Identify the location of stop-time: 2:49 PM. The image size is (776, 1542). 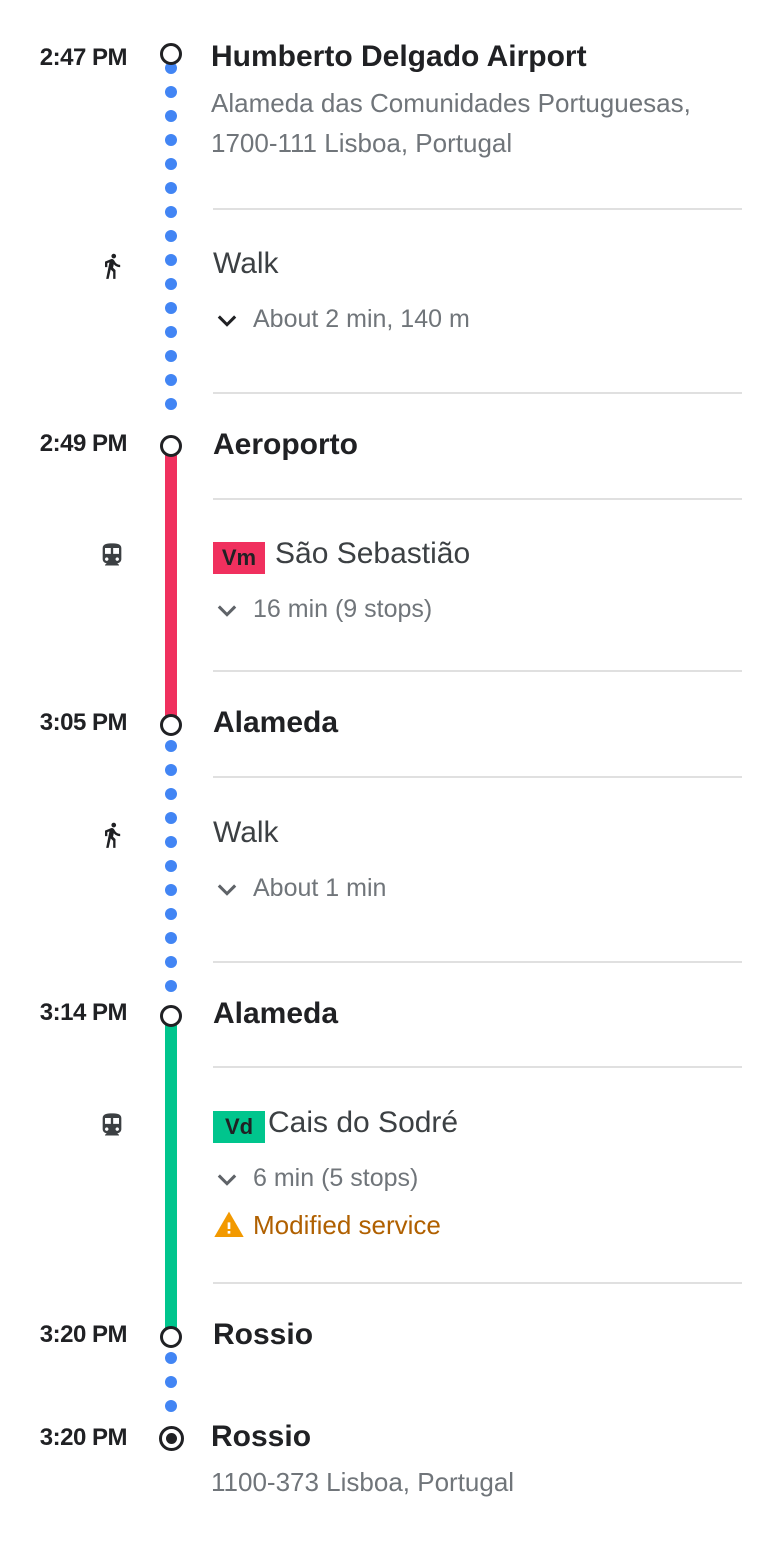
(83, 443).